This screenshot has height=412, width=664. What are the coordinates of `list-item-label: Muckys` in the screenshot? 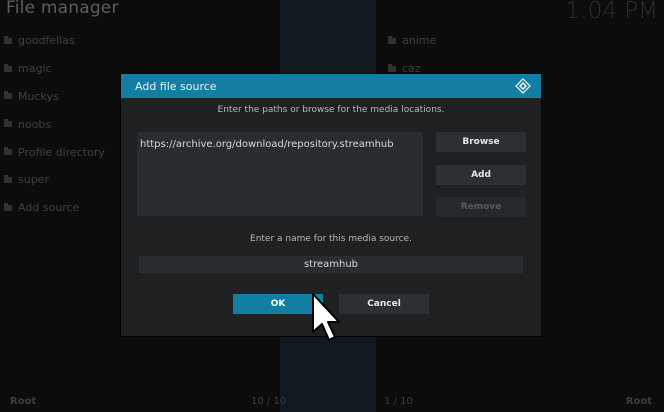 It's located at (38, 96).